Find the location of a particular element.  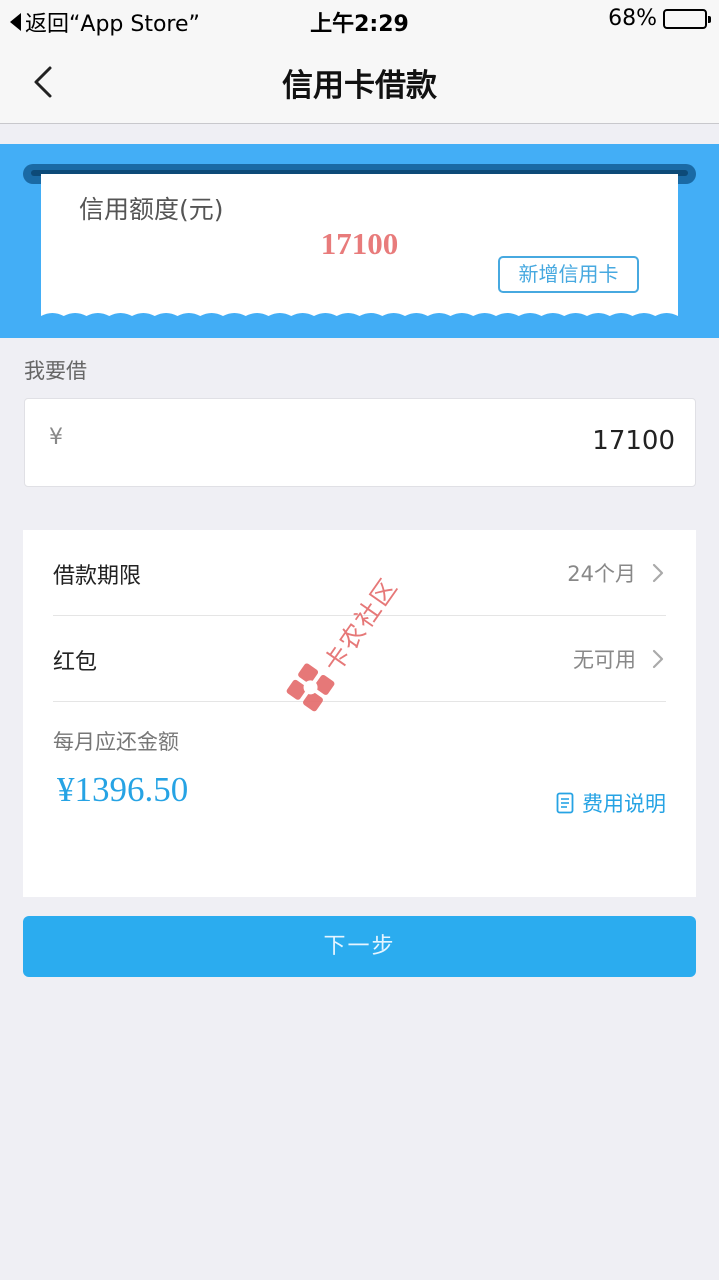

borrow-amount-input: ¥ 17100 is located at coordinates (360, 442).